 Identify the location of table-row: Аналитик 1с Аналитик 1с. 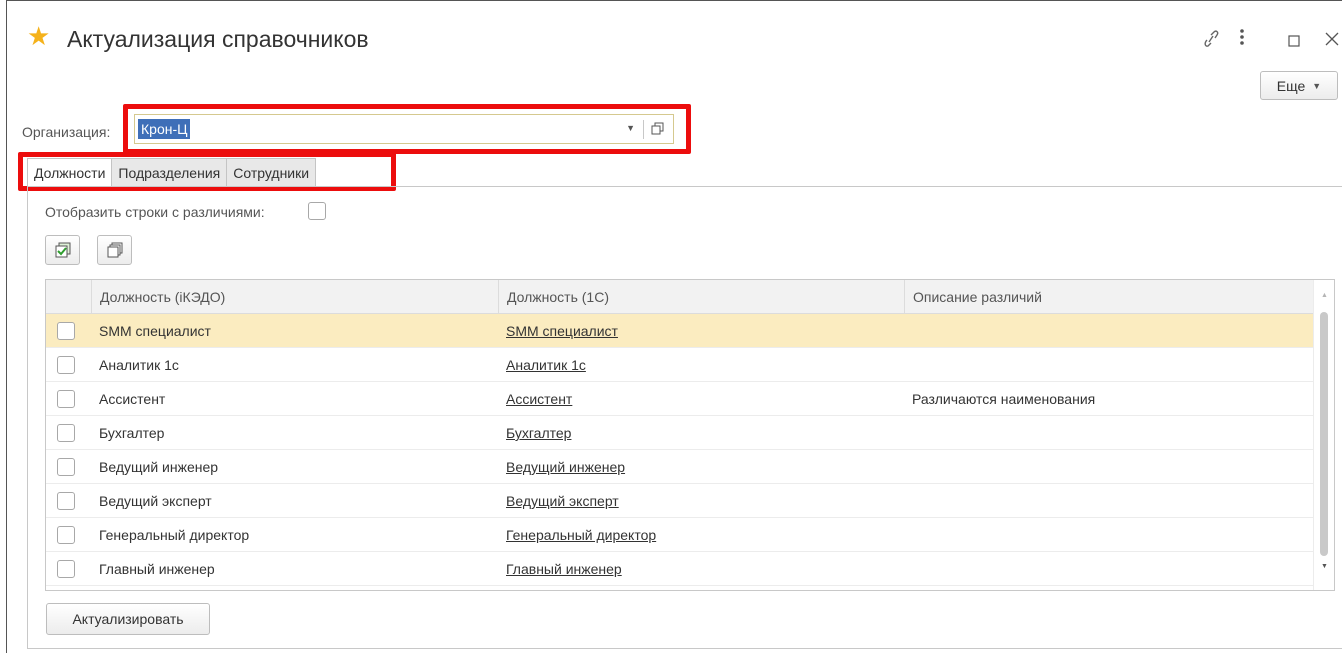
(680, 365).